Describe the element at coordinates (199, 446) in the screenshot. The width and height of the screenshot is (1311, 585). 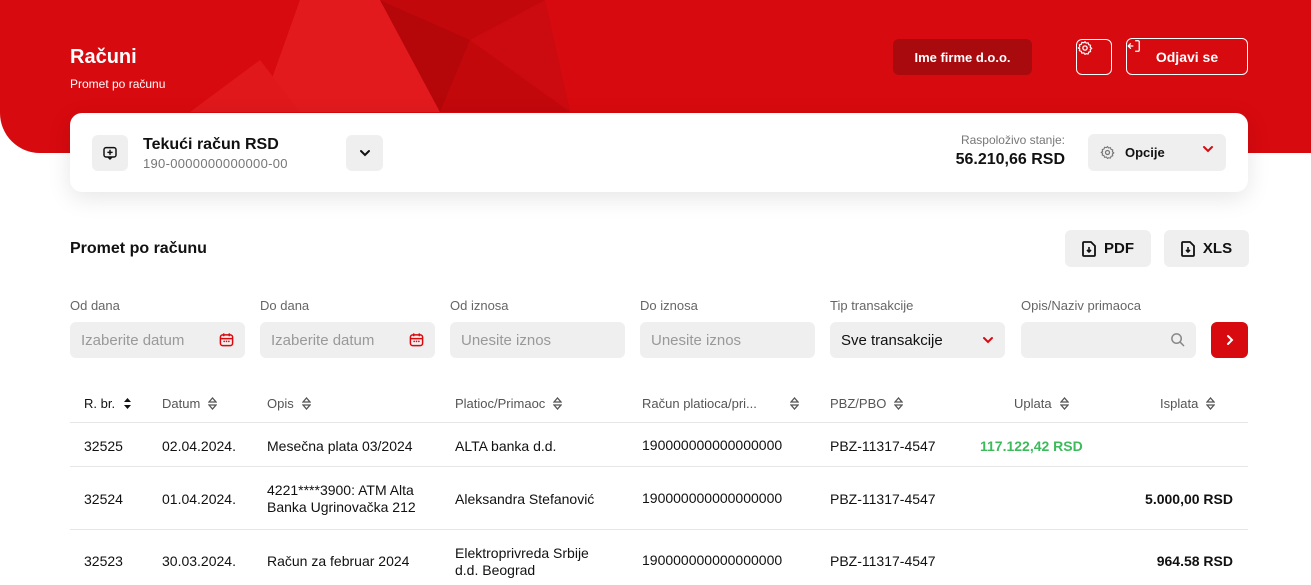
I see `cell-date: 02.04.2024.` at that location.